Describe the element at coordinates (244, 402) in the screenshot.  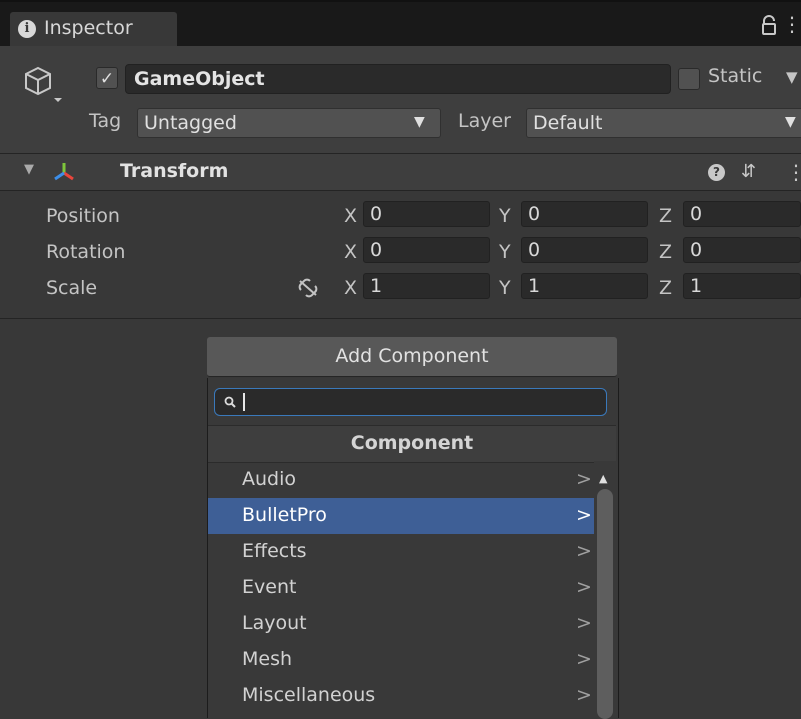
I see `text-caret` at that location.